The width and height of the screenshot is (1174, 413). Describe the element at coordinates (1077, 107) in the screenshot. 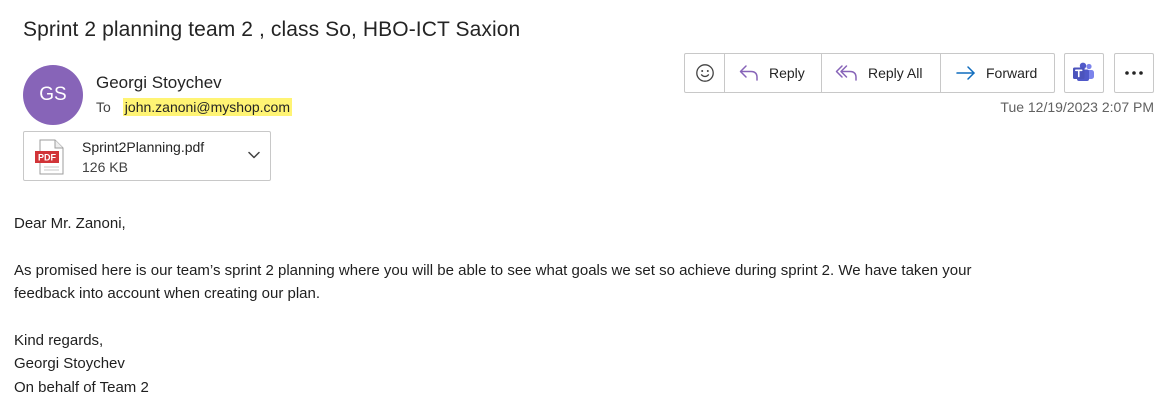

I see `sent-timestamp: Tue 12/19/2023 2:07 PM` at that location.